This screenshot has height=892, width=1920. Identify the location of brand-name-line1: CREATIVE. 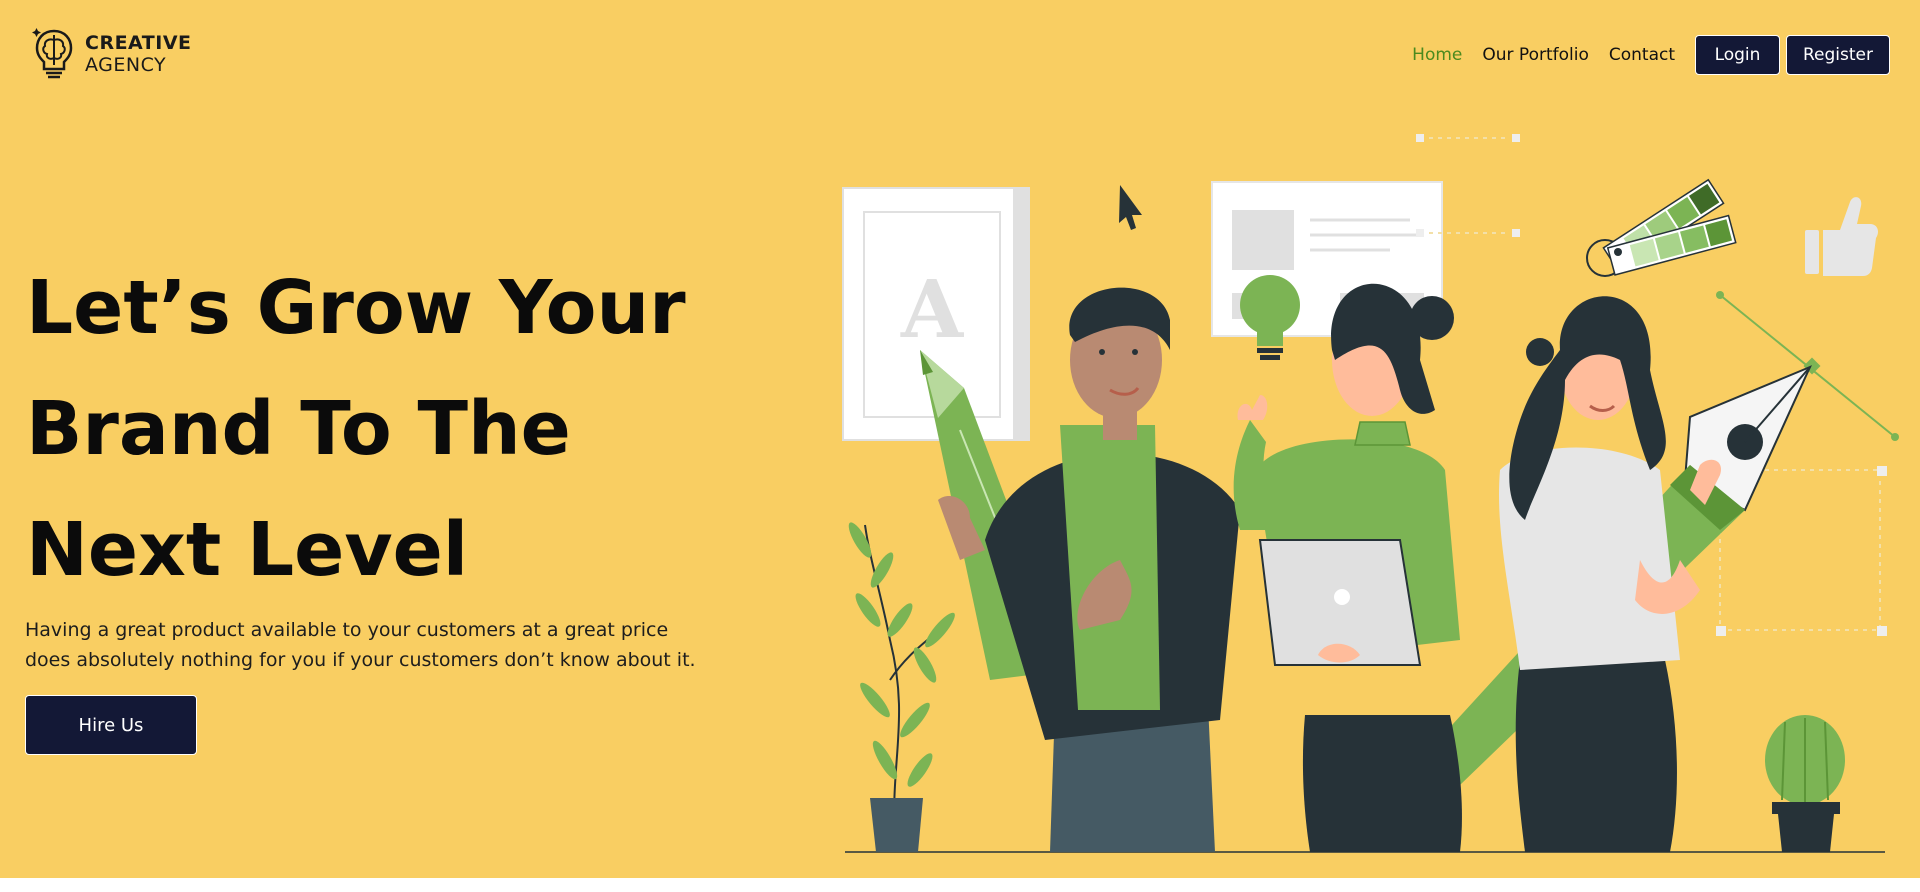
(138, 43).